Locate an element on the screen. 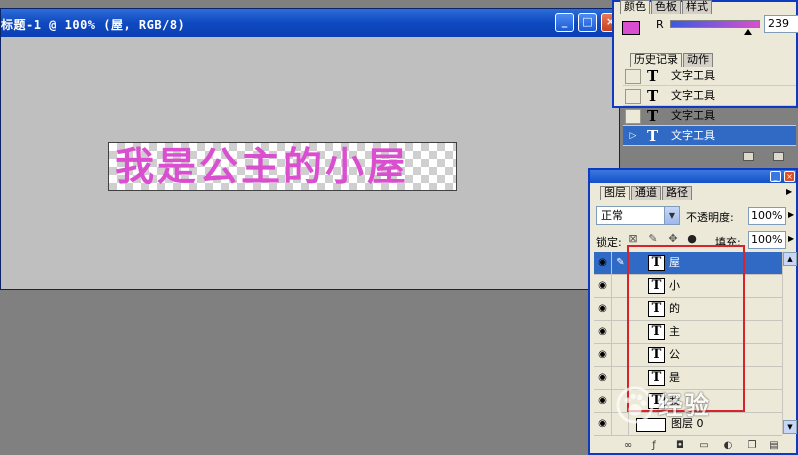  palette-close-icon: × is located at coordinates (789, 176).